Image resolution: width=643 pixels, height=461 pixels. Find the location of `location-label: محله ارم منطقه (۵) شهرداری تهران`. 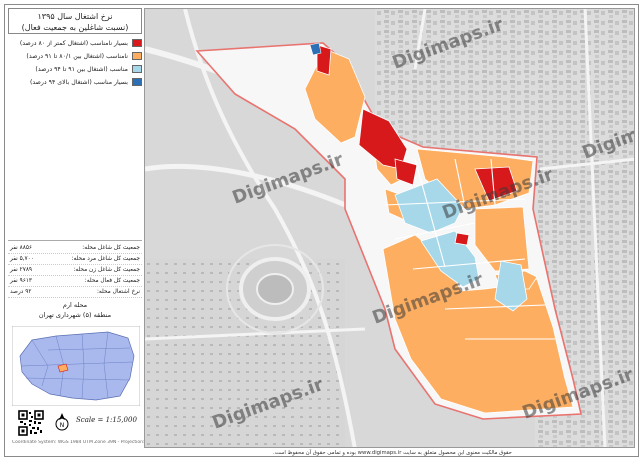

location-label: محله ارم منطقه (۵) شهرداری تهران is located at coordinates (75, 310).